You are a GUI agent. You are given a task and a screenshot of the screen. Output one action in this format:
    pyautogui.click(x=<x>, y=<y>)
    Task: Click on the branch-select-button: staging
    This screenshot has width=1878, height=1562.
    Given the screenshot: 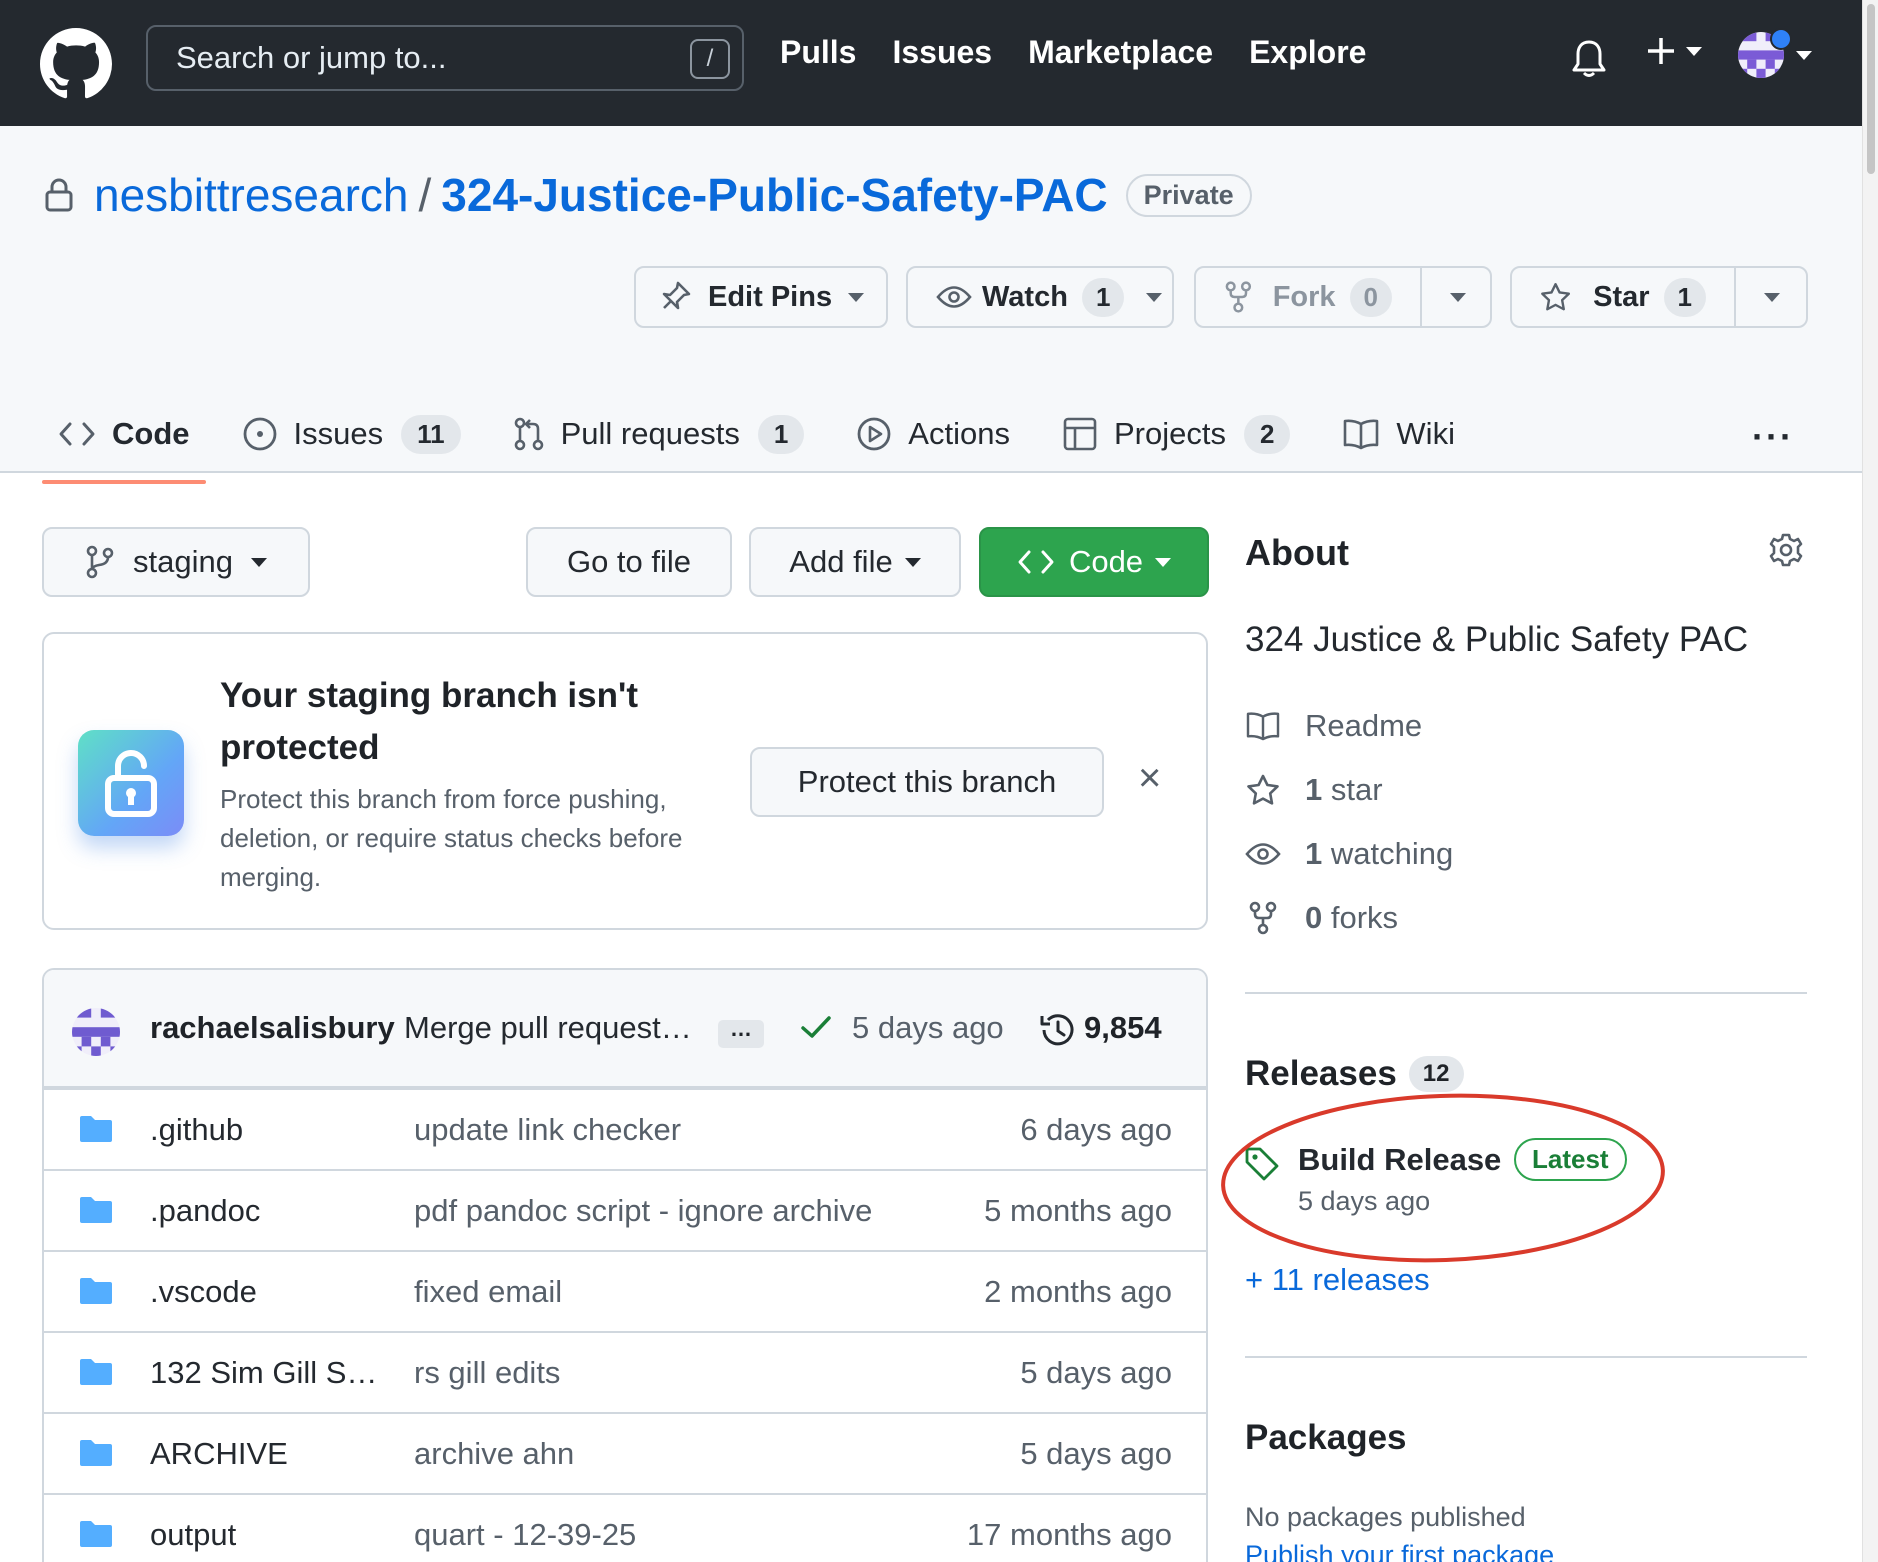 What is the action you would take?
    pyautogui.click(x=176, y=562)
    